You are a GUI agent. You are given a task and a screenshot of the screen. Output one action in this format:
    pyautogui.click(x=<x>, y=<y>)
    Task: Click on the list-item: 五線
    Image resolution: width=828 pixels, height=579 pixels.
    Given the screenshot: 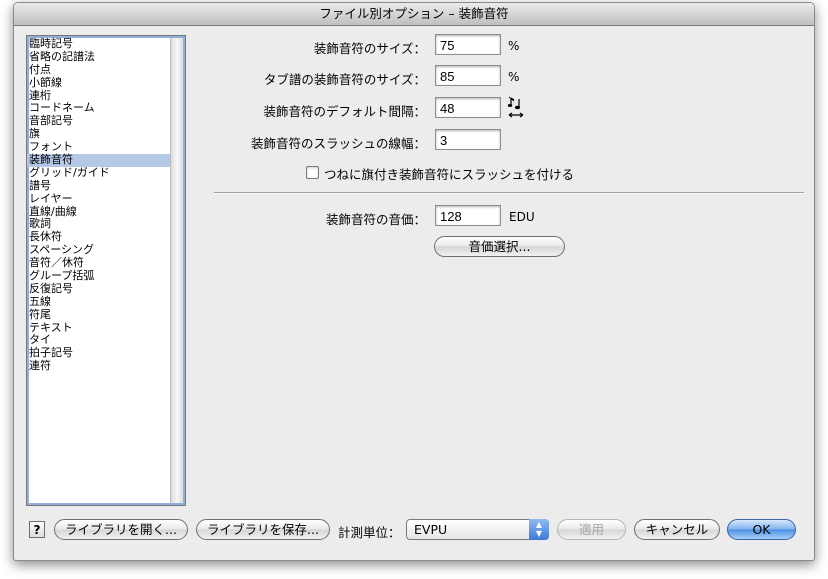 What is the action you would take?
    pyautogui.click(x=100, y=302)
    